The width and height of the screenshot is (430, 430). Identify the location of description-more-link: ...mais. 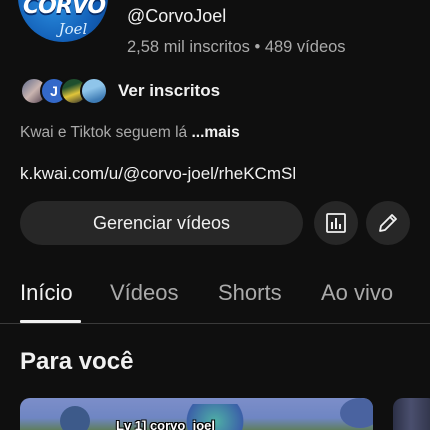
(215, 132).